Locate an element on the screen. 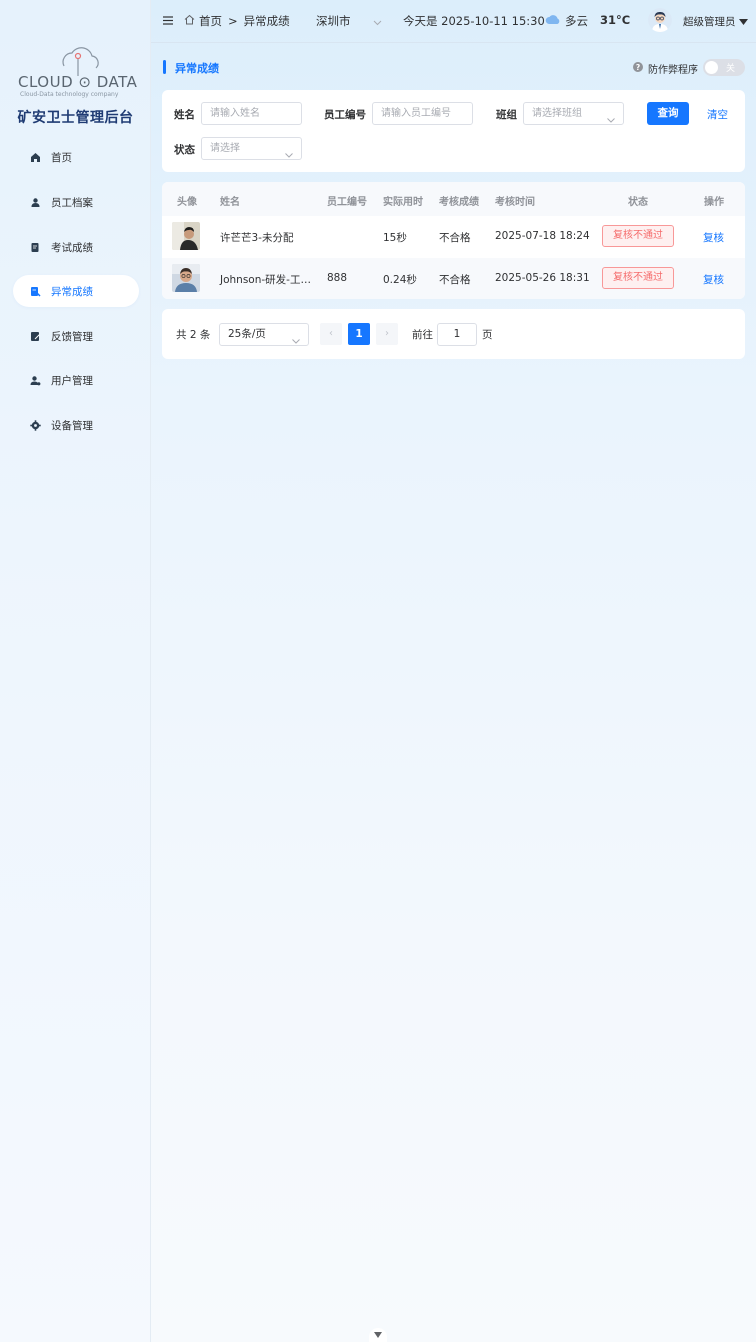 The width and height of the screenshot is (756, 1342). cloud-icon is located at coordinates (553, 21).